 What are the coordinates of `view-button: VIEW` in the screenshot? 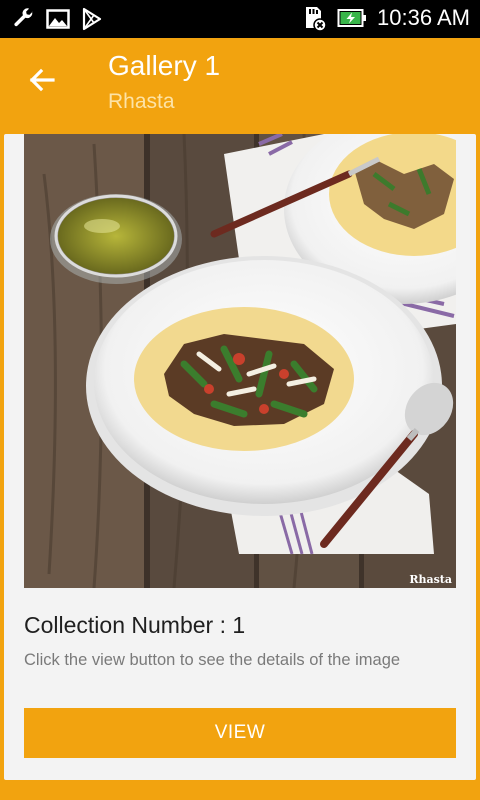 It's located at (240, 733).